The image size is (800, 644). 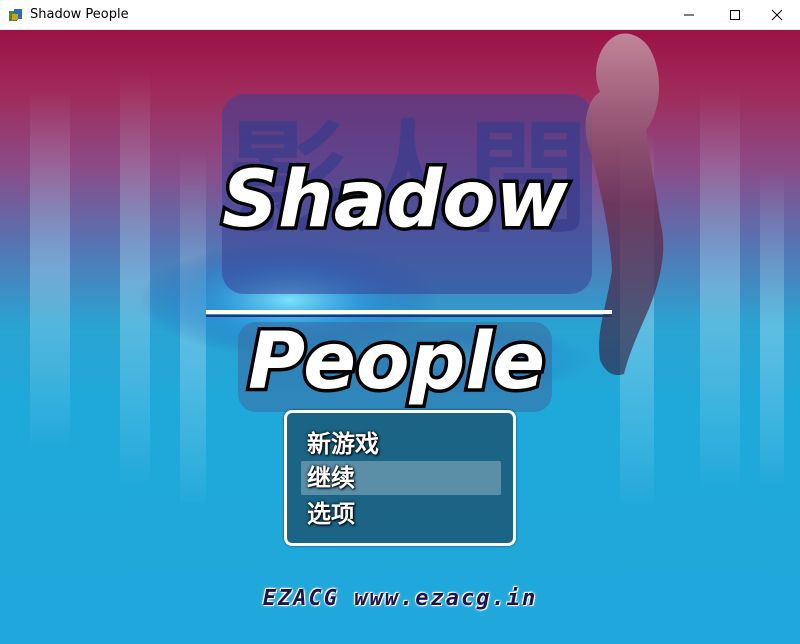 I want to click on minimize-icon, so click(x=689, y=14).